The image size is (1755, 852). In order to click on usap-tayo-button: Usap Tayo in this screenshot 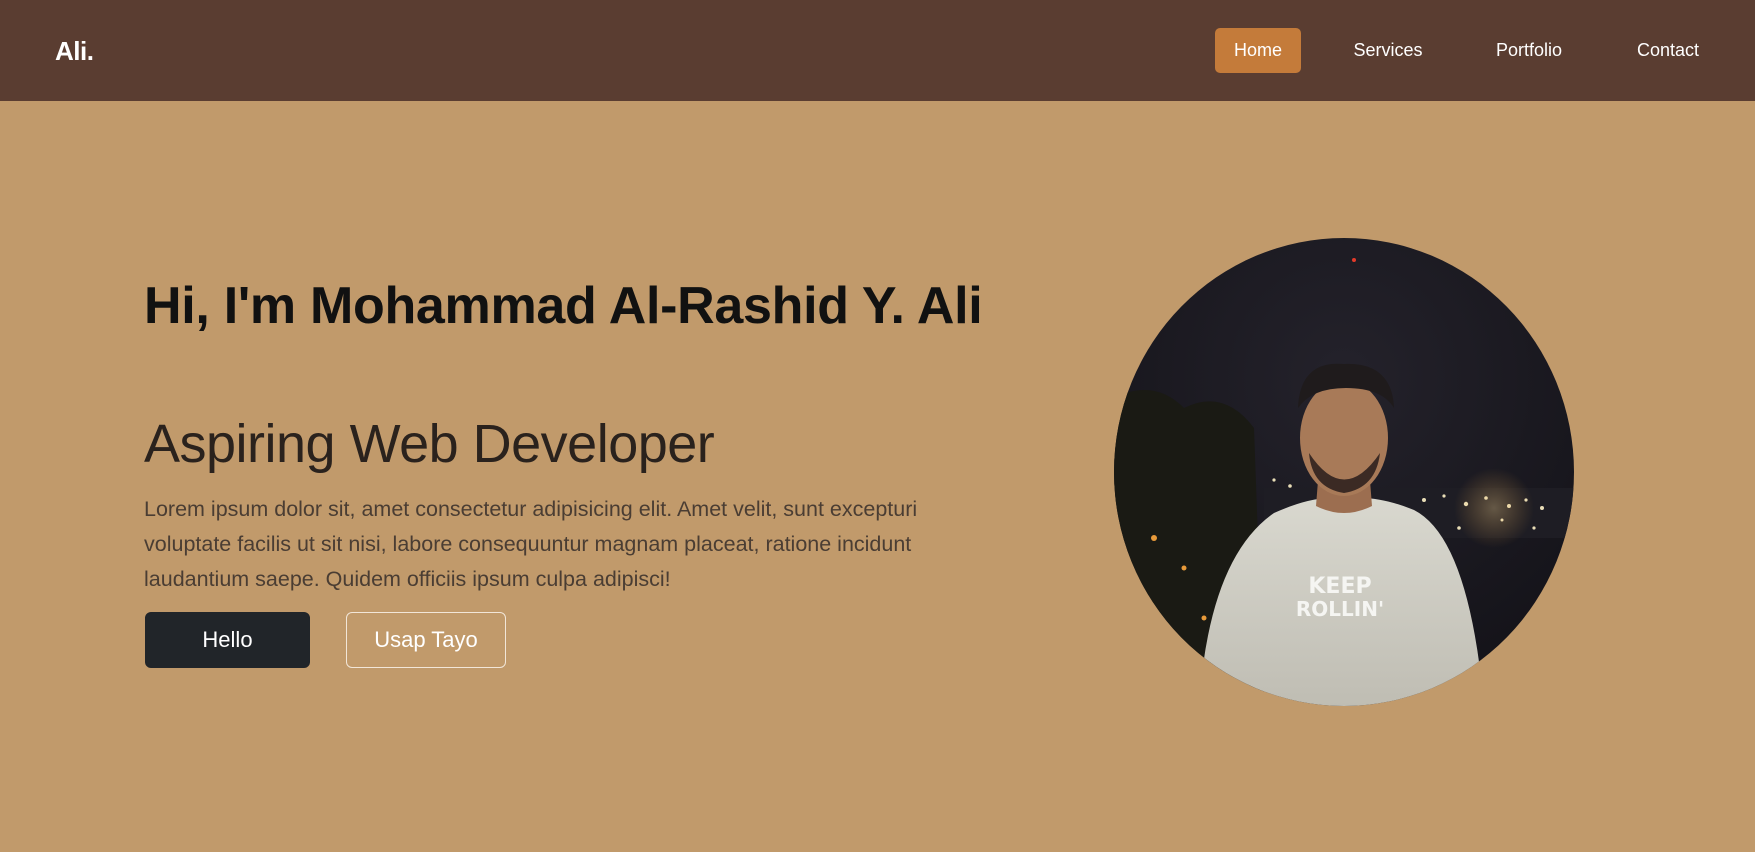, I will do `click(426, 640)`.